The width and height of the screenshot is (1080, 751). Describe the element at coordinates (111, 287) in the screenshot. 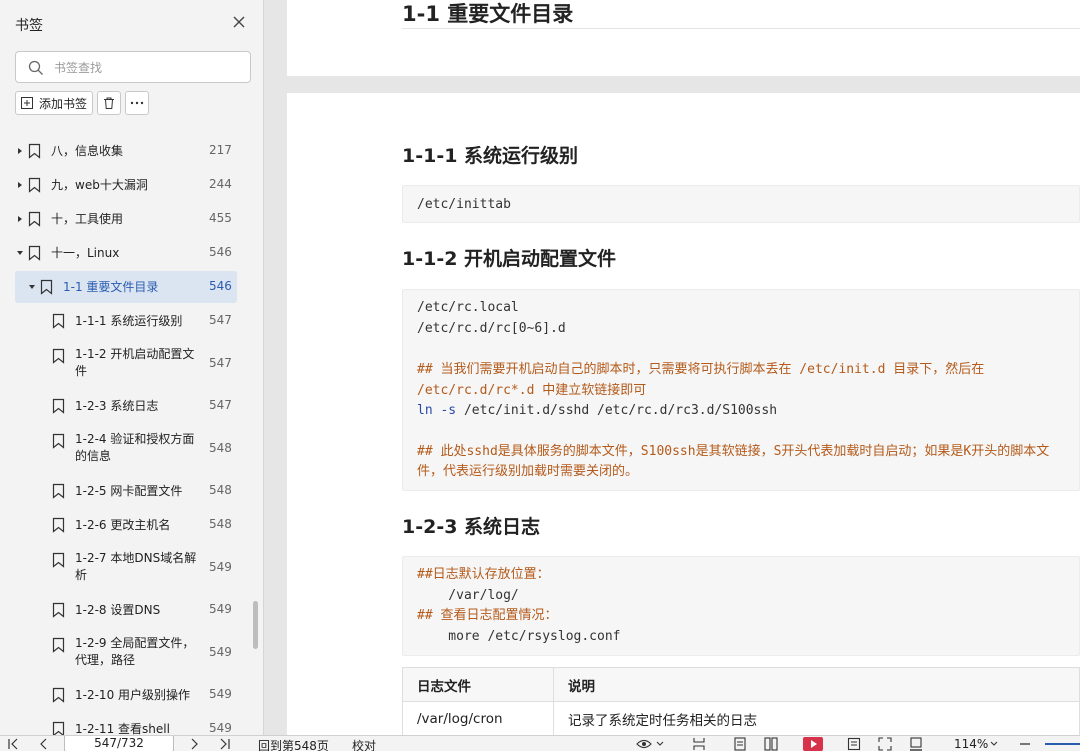

I see `bookmark-label: 1-1 重要文件目录` at that location.